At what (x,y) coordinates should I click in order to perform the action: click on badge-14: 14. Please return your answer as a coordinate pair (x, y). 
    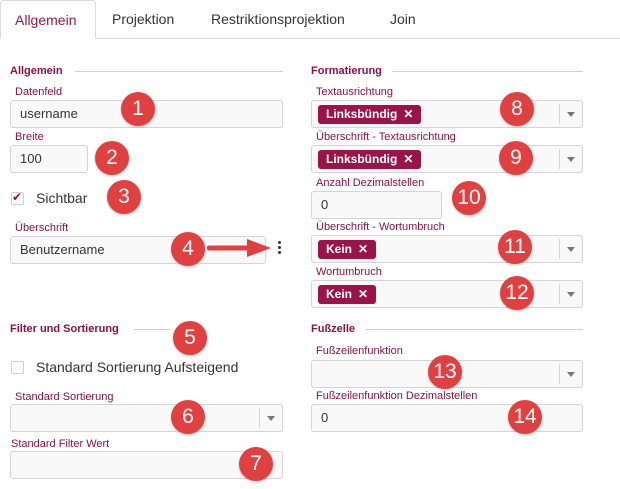
    Looking at the image, I should click on (525, 417).